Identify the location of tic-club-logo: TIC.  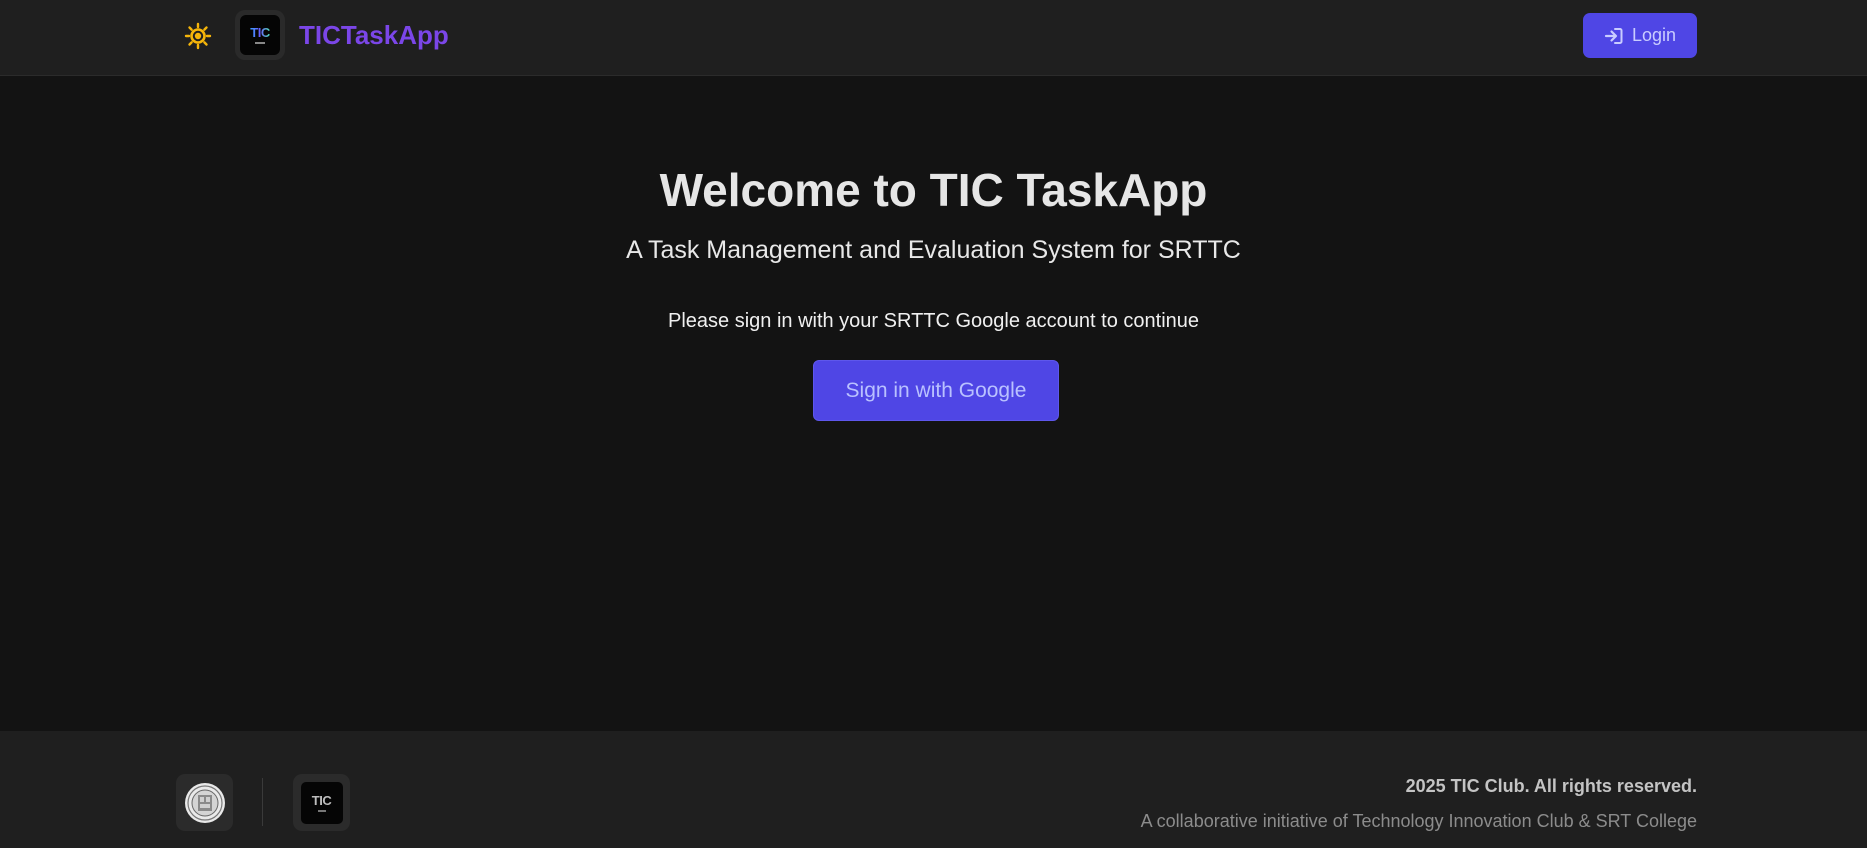
(321, 802).